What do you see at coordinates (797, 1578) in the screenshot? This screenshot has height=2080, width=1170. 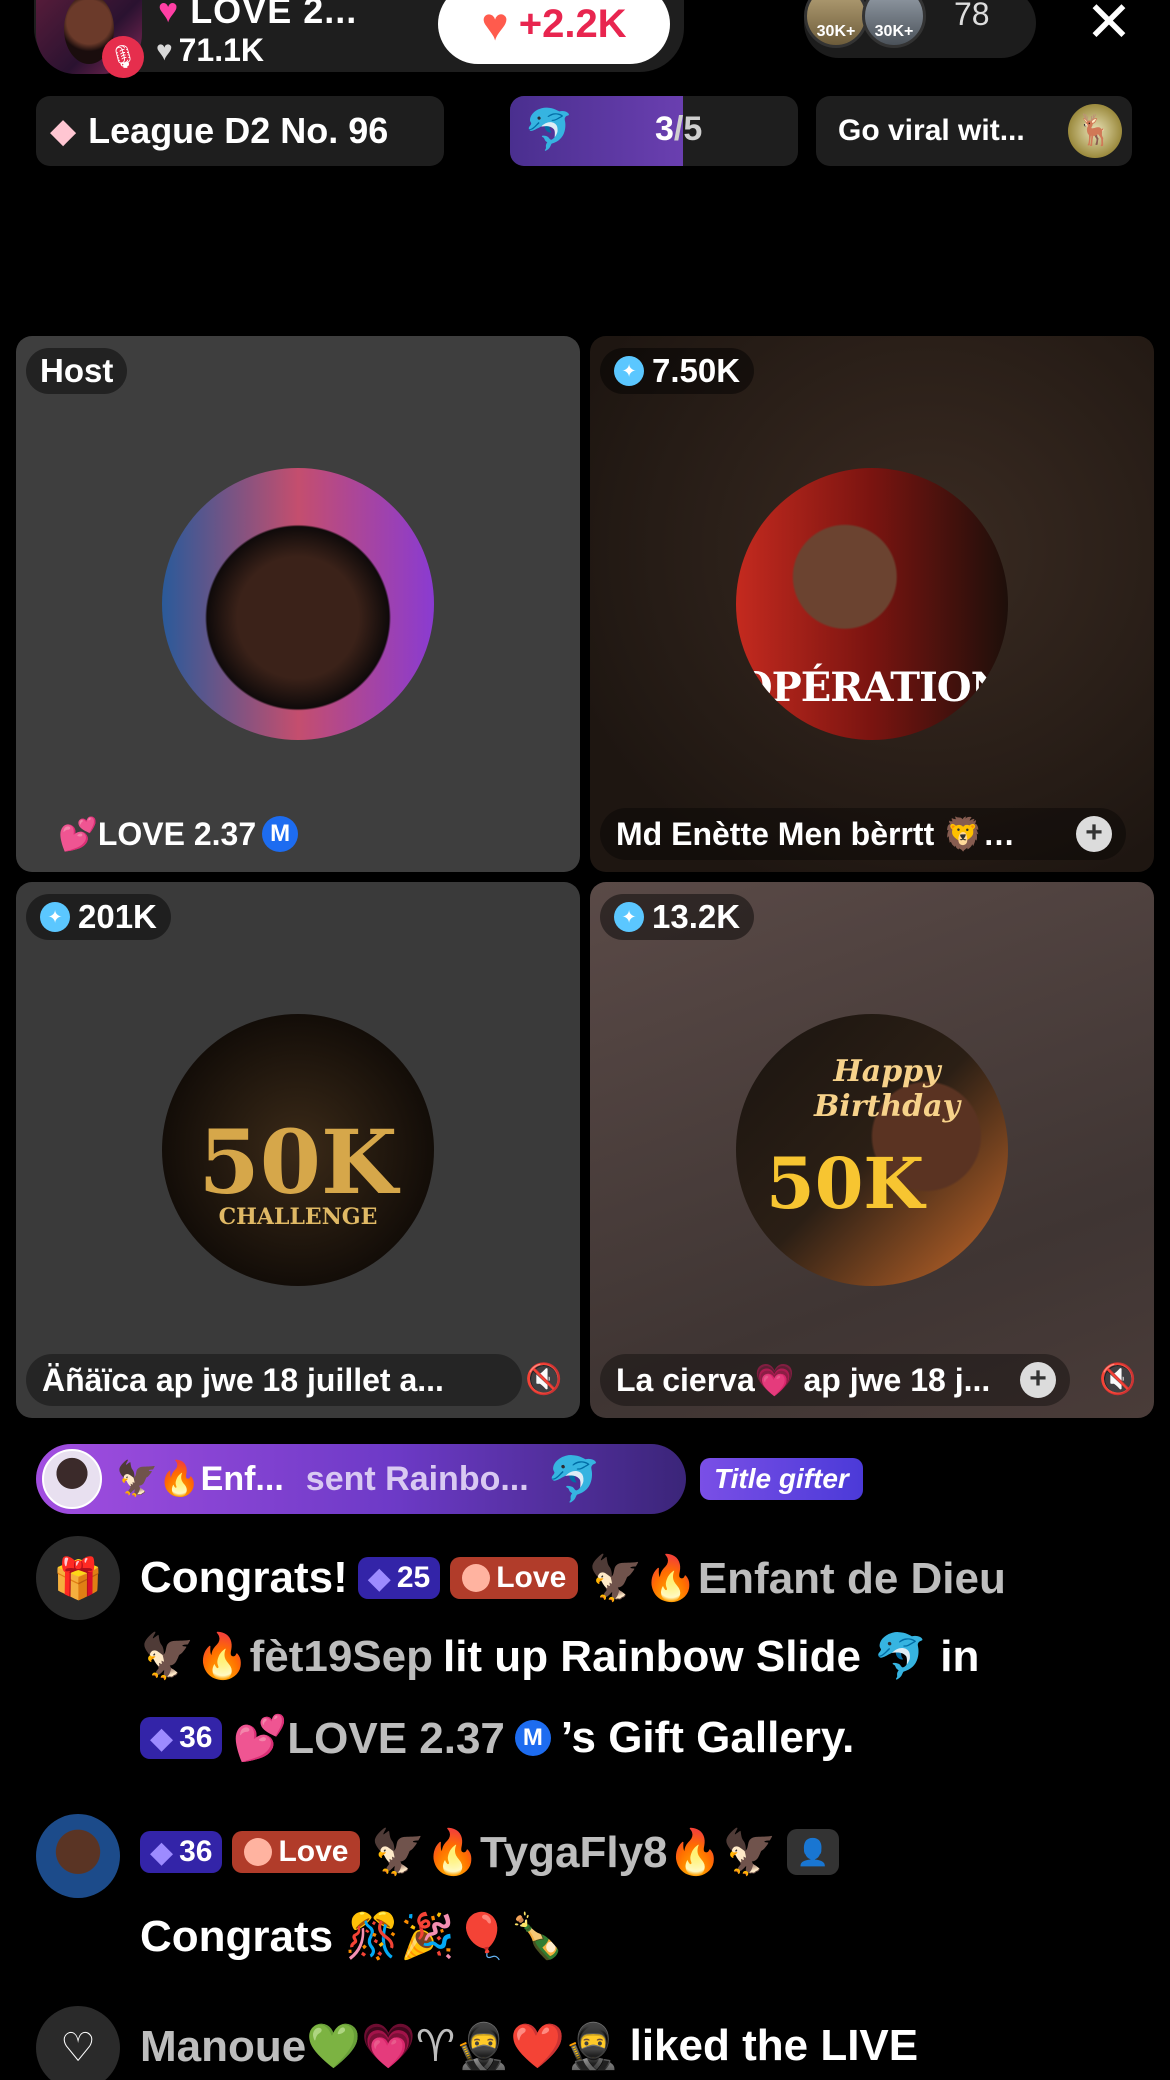 I see `chat-username: 🦅🔥Enfant de Dieu` at bounding box center [797, 1578].